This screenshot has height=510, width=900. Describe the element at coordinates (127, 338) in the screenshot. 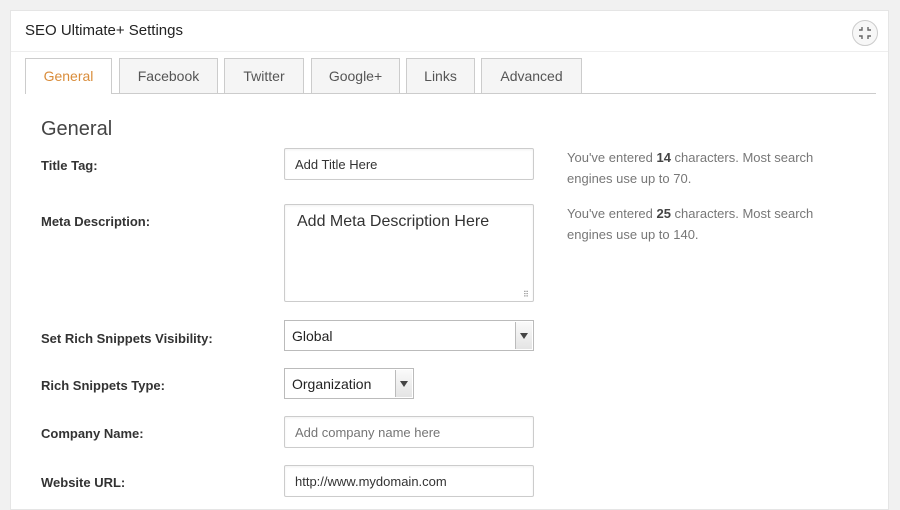

I see `rich-snippets-visibility-label: Set Rich Snippets Visibility:` at that location.